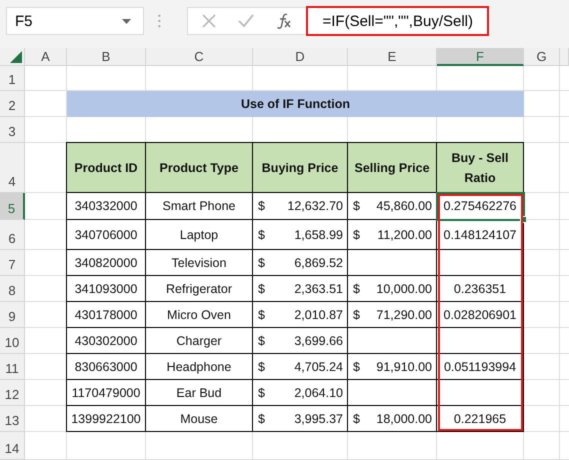  I want to click on table-cell: 0.051193994, so click(480, 367).